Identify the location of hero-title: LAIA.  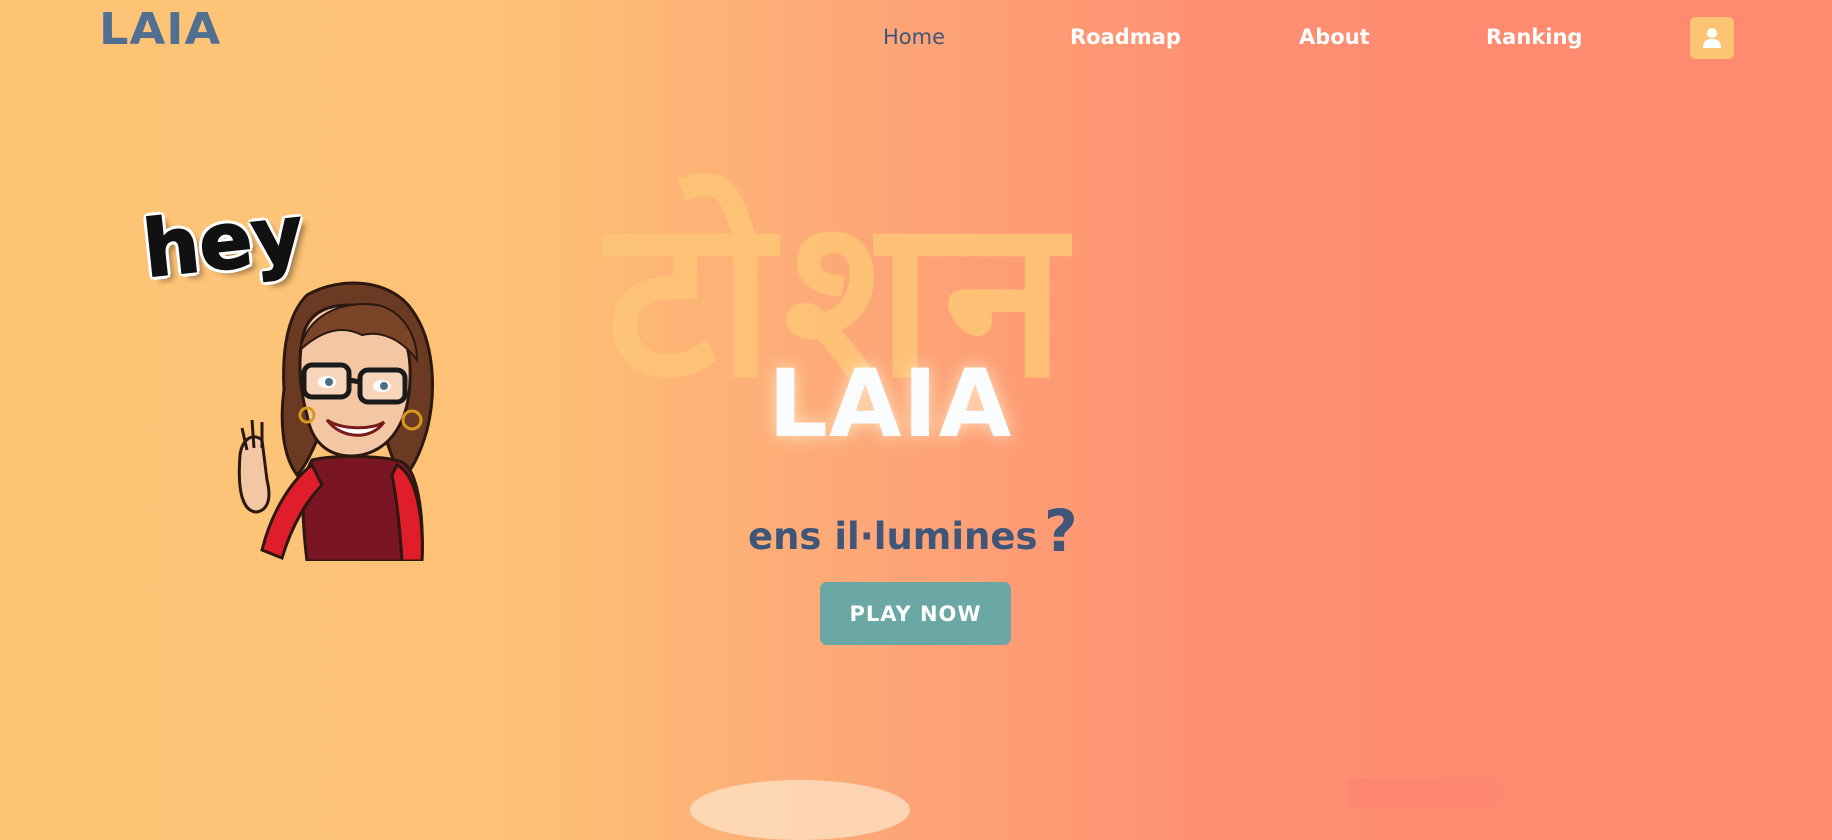
(890, 404).